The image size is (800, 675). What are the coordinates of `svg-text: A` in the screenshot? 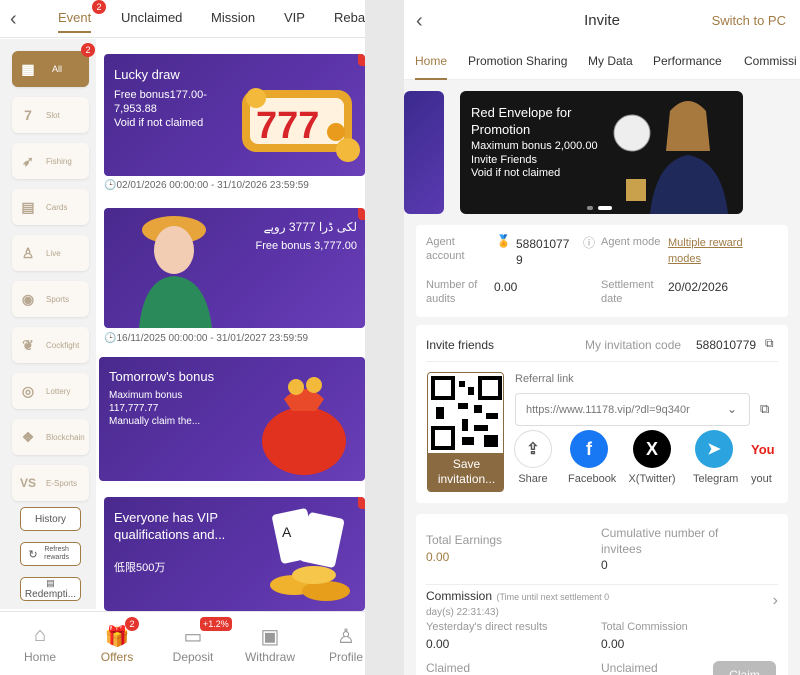 It's located at (287, 532).